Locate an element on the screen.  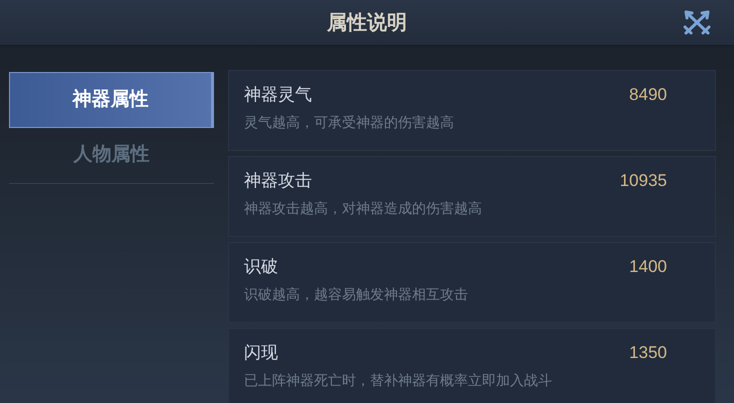
attribute-value: 10935 is located at coordinates (643, 181).